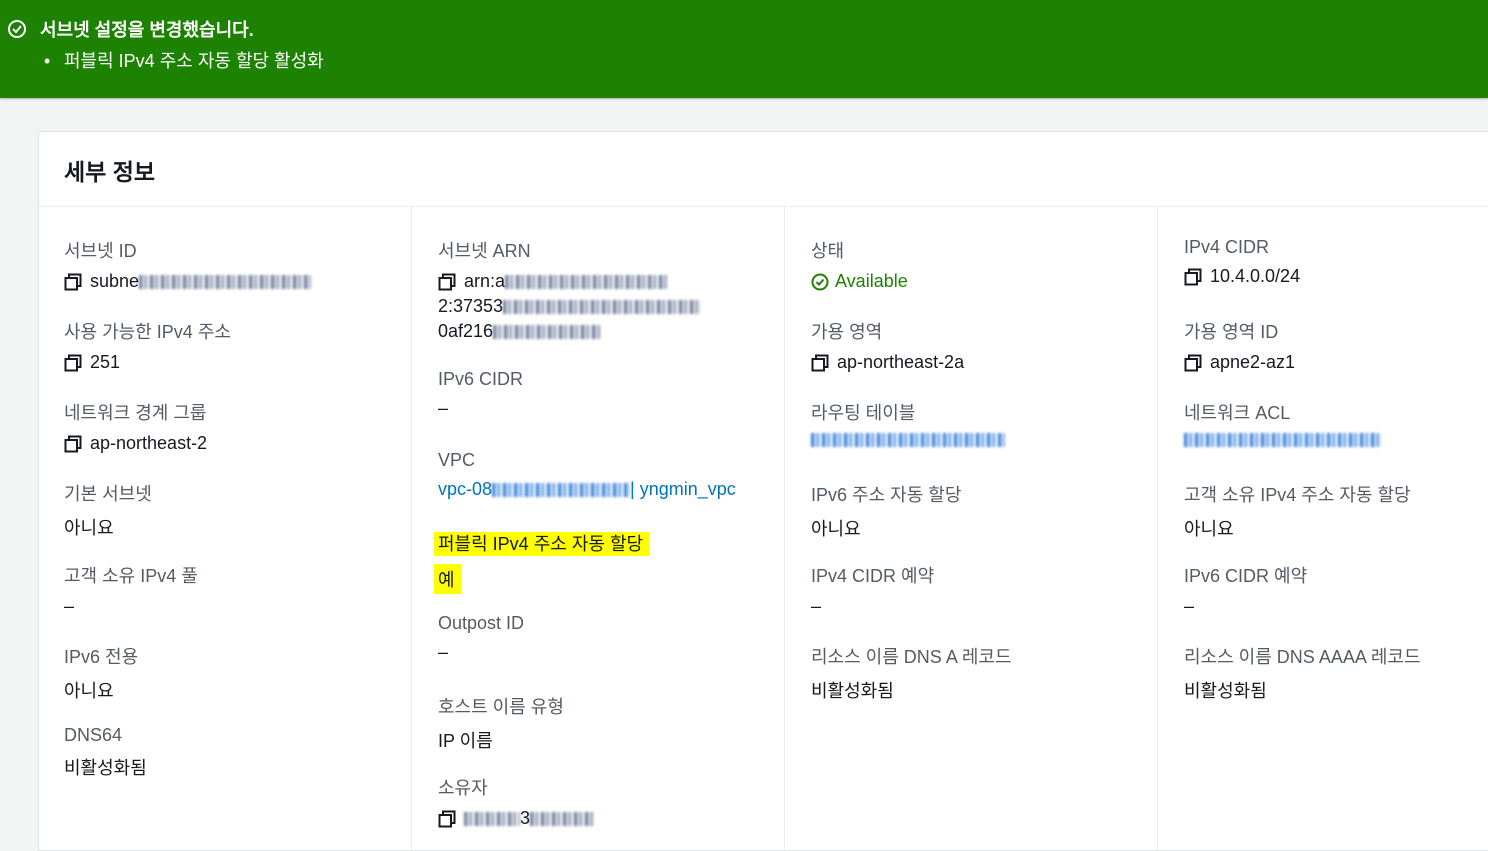 The height and width of the screenshot is (851, 1488). Describe the element at coordinates (516, 801) in the screenshot. I see `owner-field: 소유자 3` at that location.